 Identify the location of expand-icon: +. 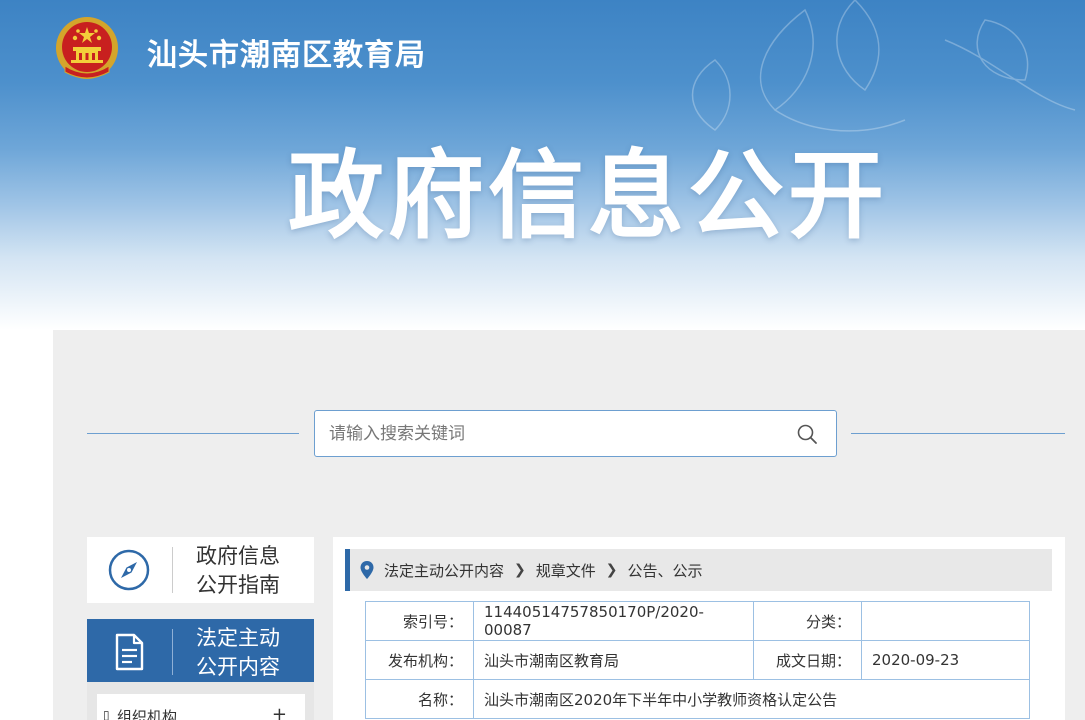
(279, 712).